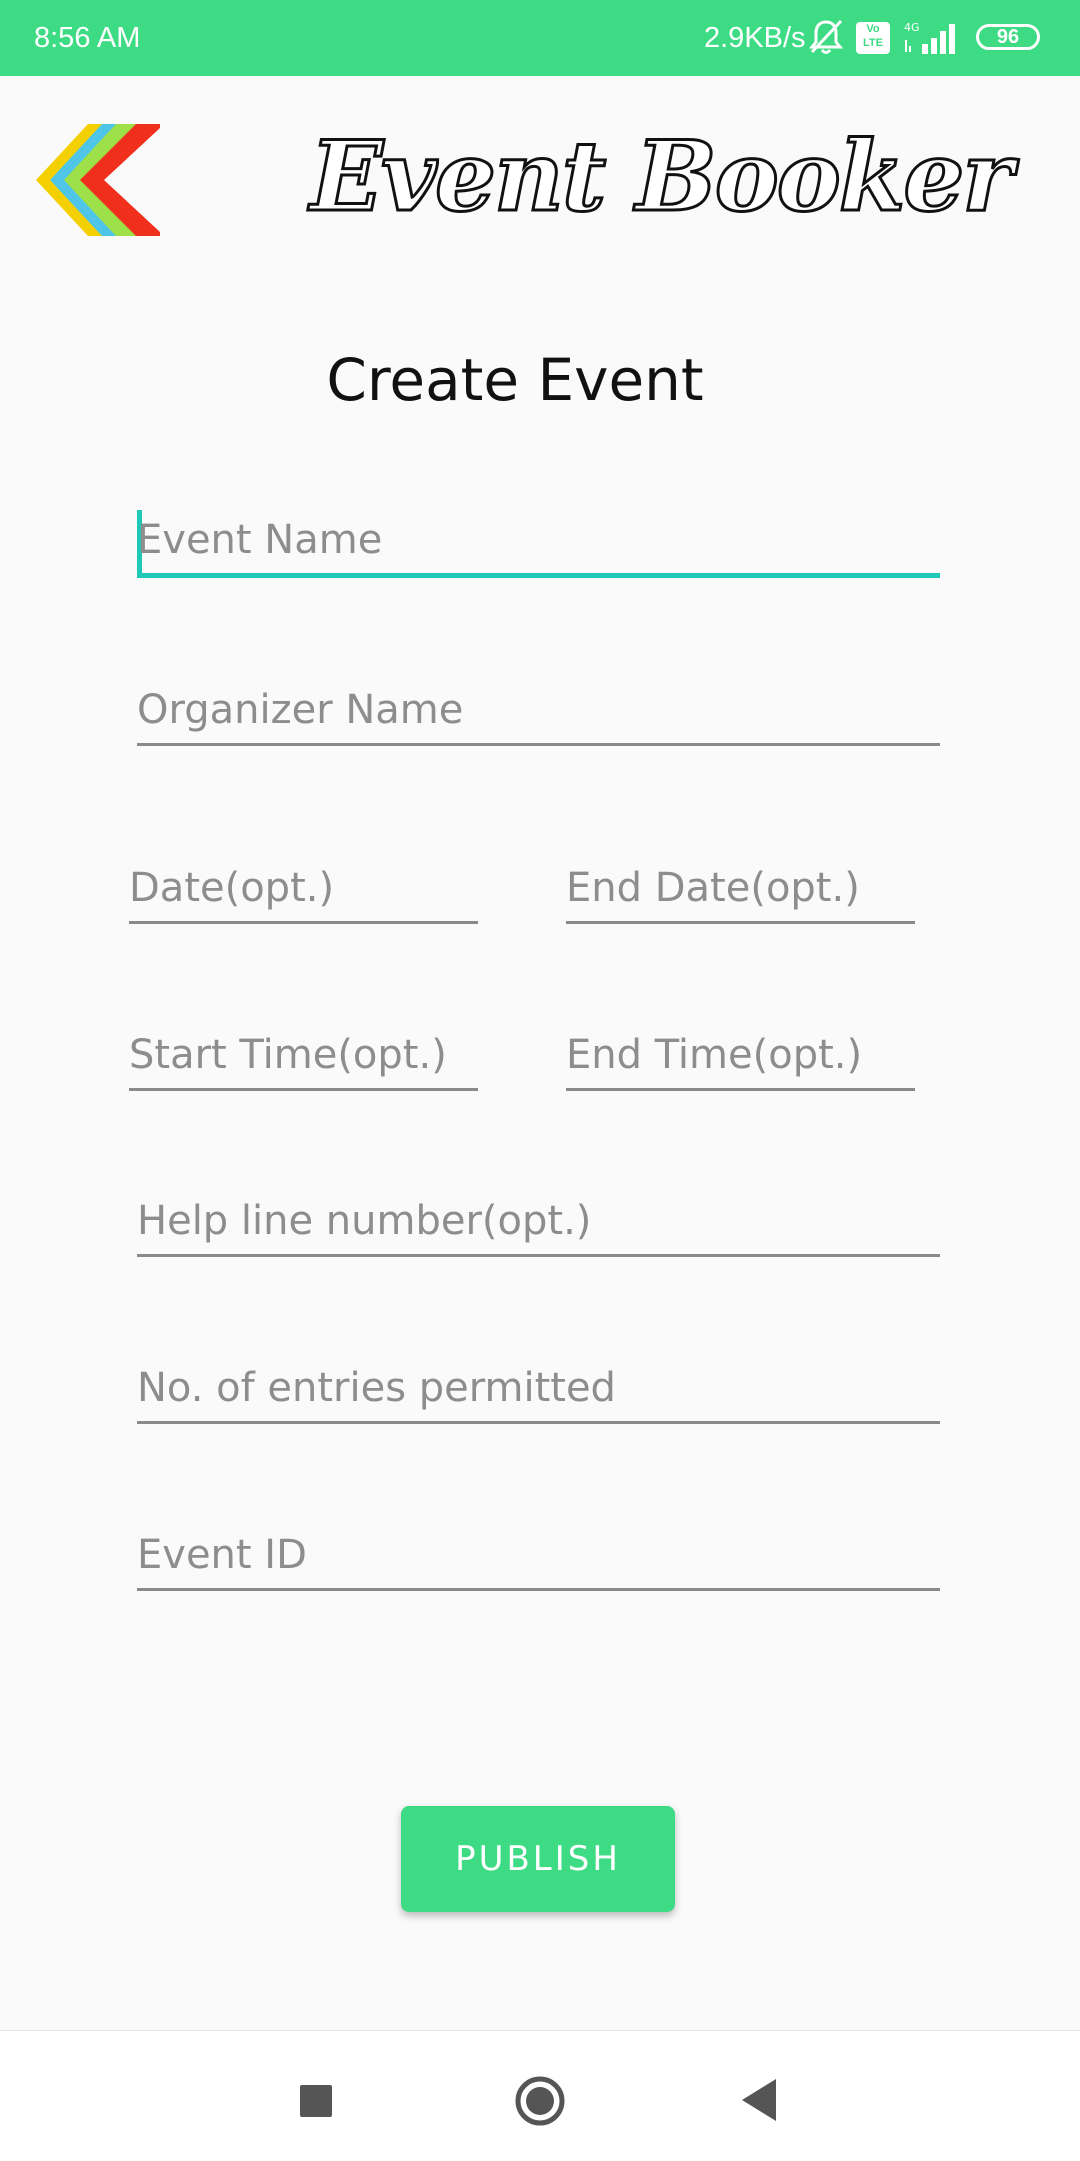 The width and height of the screenshot is (1080, 2161). What do you see at coordinates (222, 1555) in the screenshot?
I see `event-id-placeholder: Event ID` at bounding box center [222, 1555].